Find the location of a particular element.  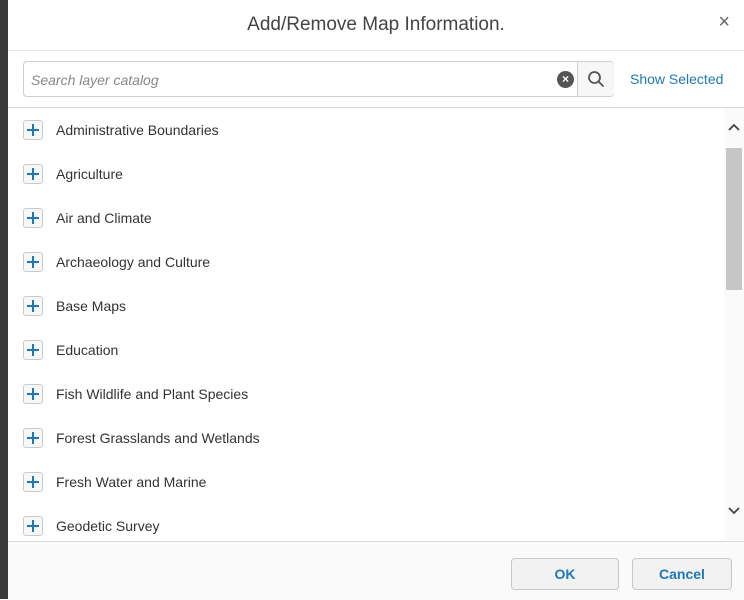

layer-label: Administrative Boundaries is located at coordinates (137, 130).